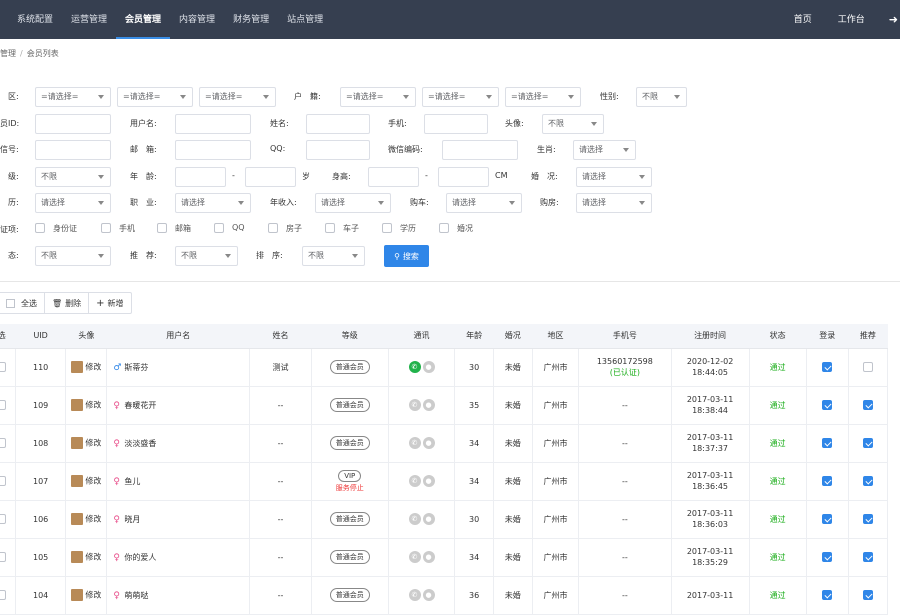 The width and height of the screenshot is (900, 615). I want to click on select-all-button: 全选, so click(22, 303).